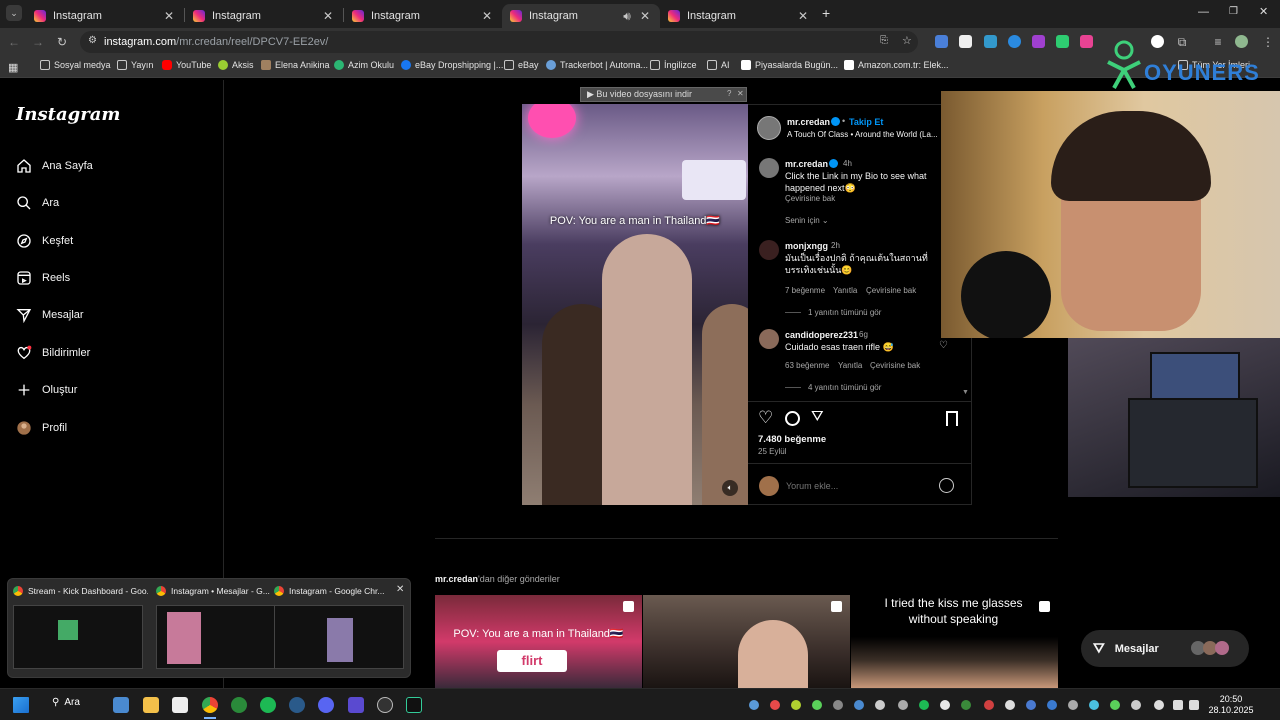  Describe the element at coordinates (92, 40) in the screenshot. I see `site-info-icon: ⚙` at that location.